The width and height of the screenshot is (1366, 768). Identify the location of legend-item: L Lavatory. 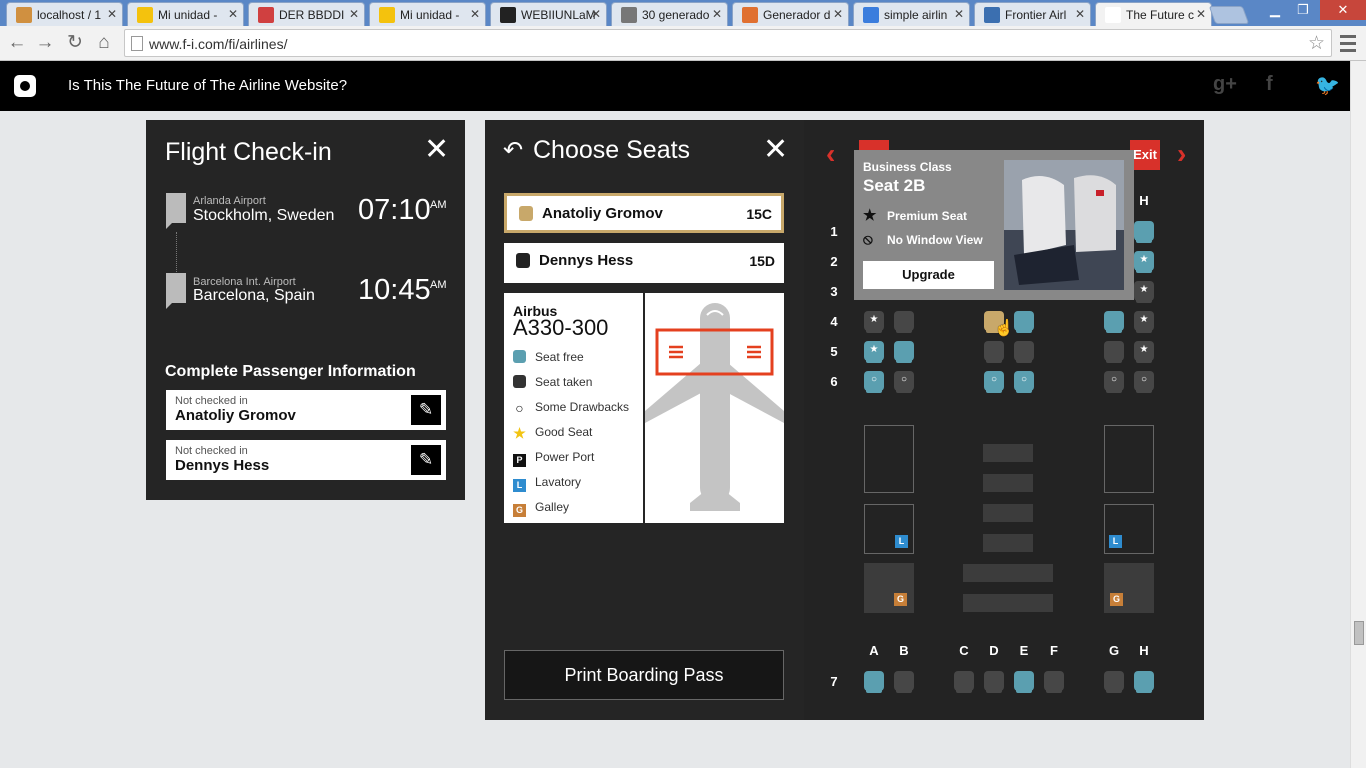
(547, 483).